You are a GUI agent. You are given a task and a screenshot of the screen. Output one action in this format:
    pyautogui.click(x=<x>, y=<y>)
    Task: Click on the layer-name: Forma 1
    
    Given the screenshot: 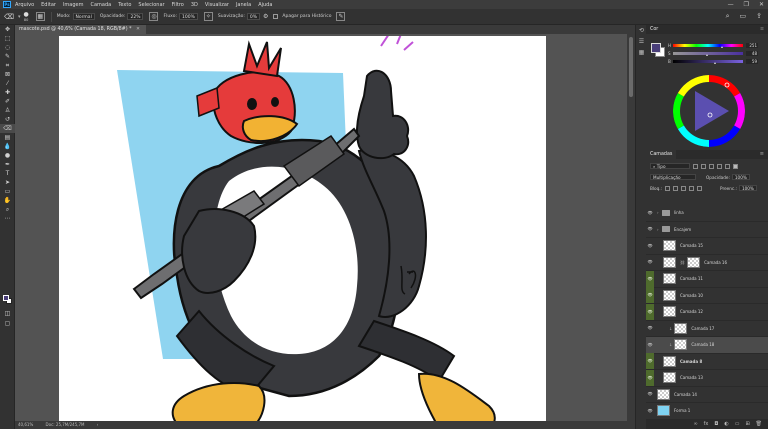 What is the action you would take?
    pyautogui.click(x=682, y=410)
    